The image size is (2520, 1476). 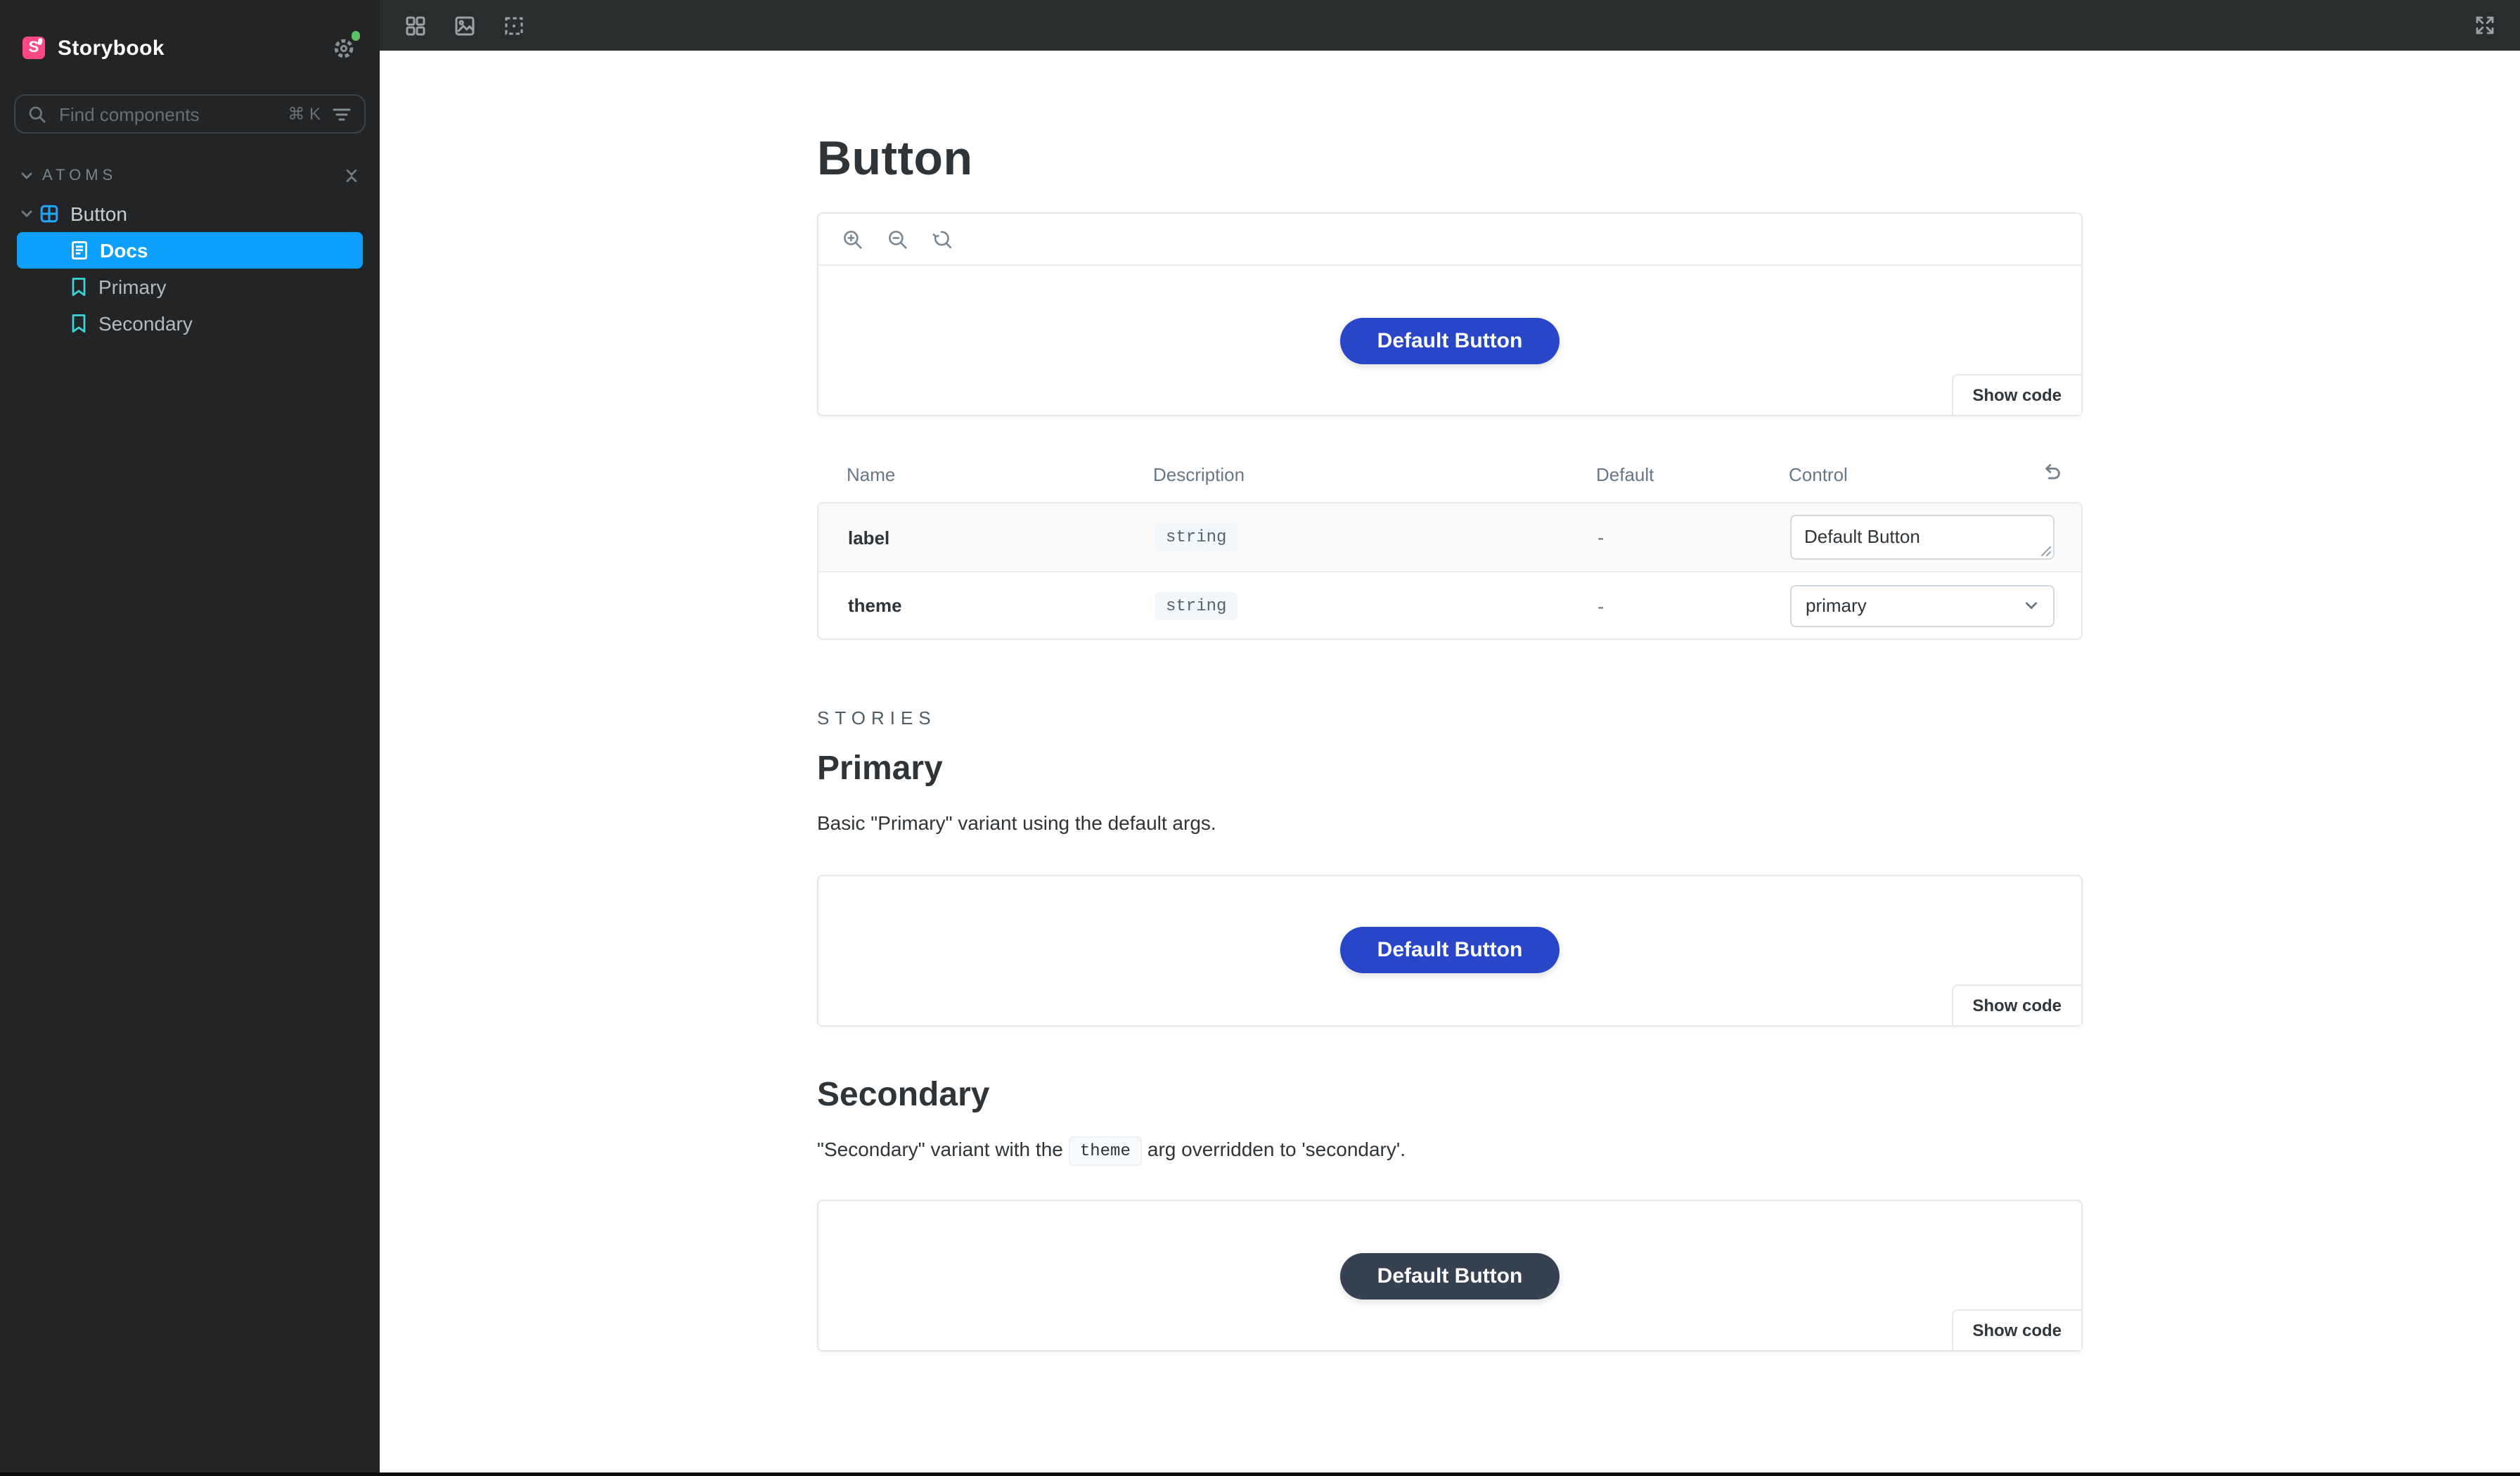 What do you see at coordinates (880, 769) in the screenshot?
I see `story-title-primary: Primary` at bounding box center [880, 769].